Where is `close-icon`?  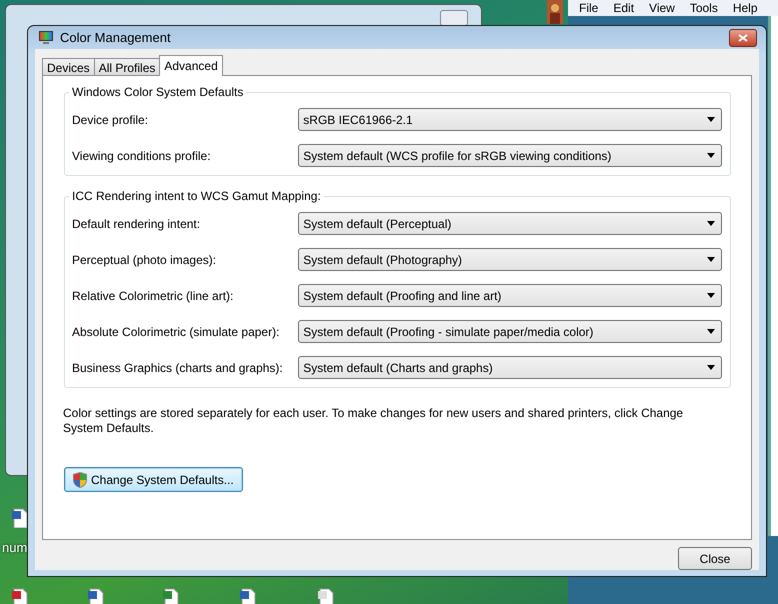 close-icon is located at coordinates (743, 38).